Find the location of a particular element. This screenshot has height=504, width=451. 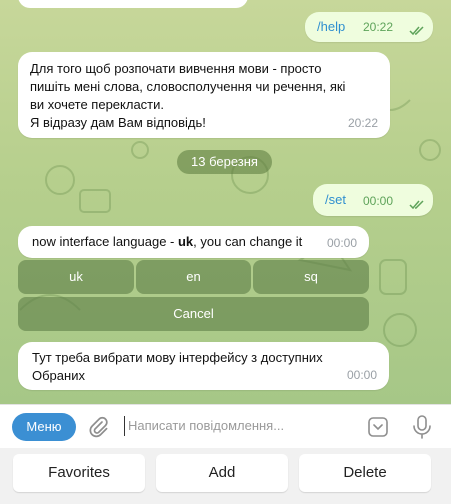

message-set-command: /set 00:00 is located at coordinates (373, 200).